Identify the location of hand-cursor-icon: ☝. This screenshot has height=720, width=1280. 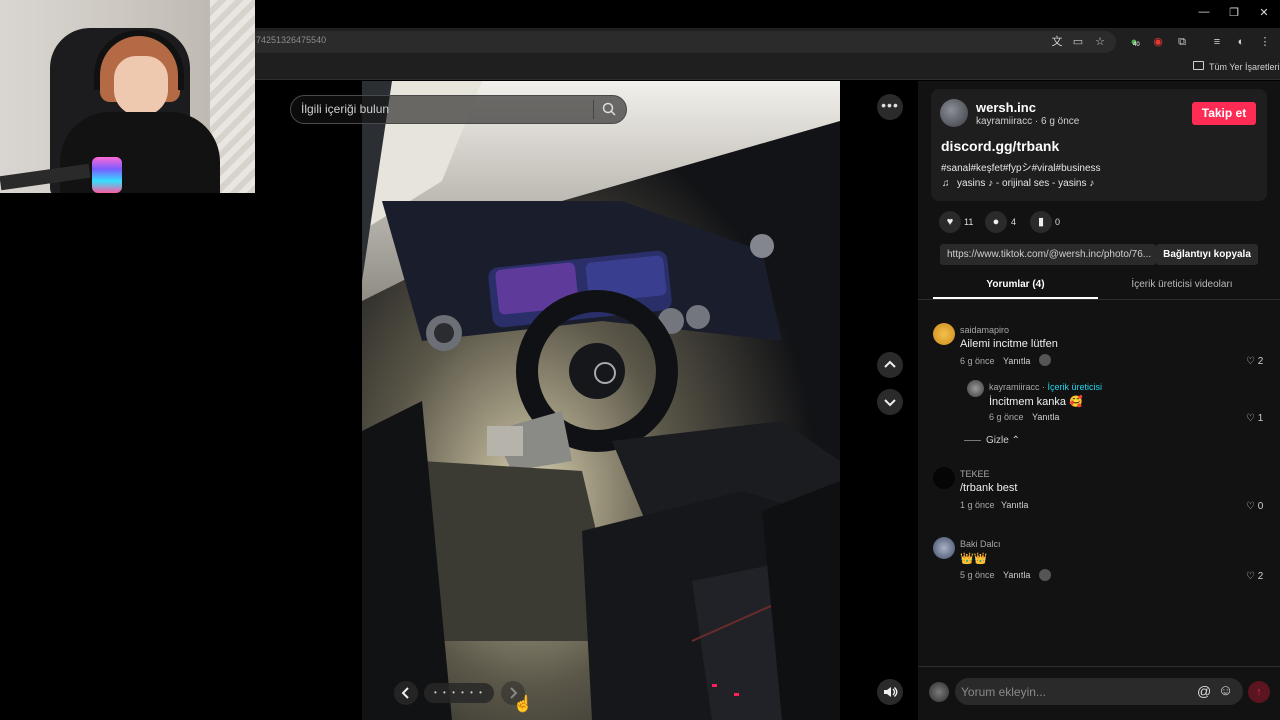
(523, 704).